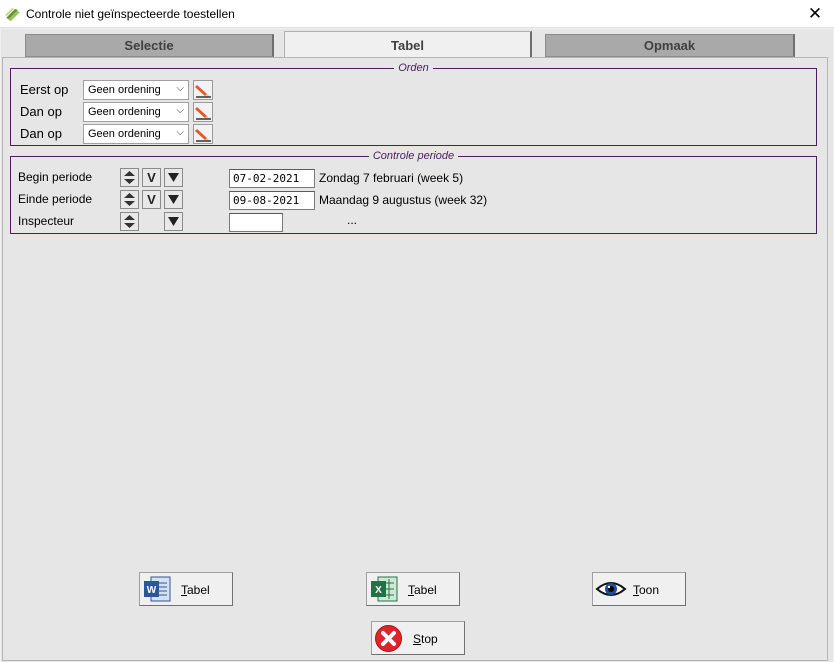 The image size is (834, 662). I want to click on begin-date-description: Zondag 7 februari (week 5), so click(391, 178).